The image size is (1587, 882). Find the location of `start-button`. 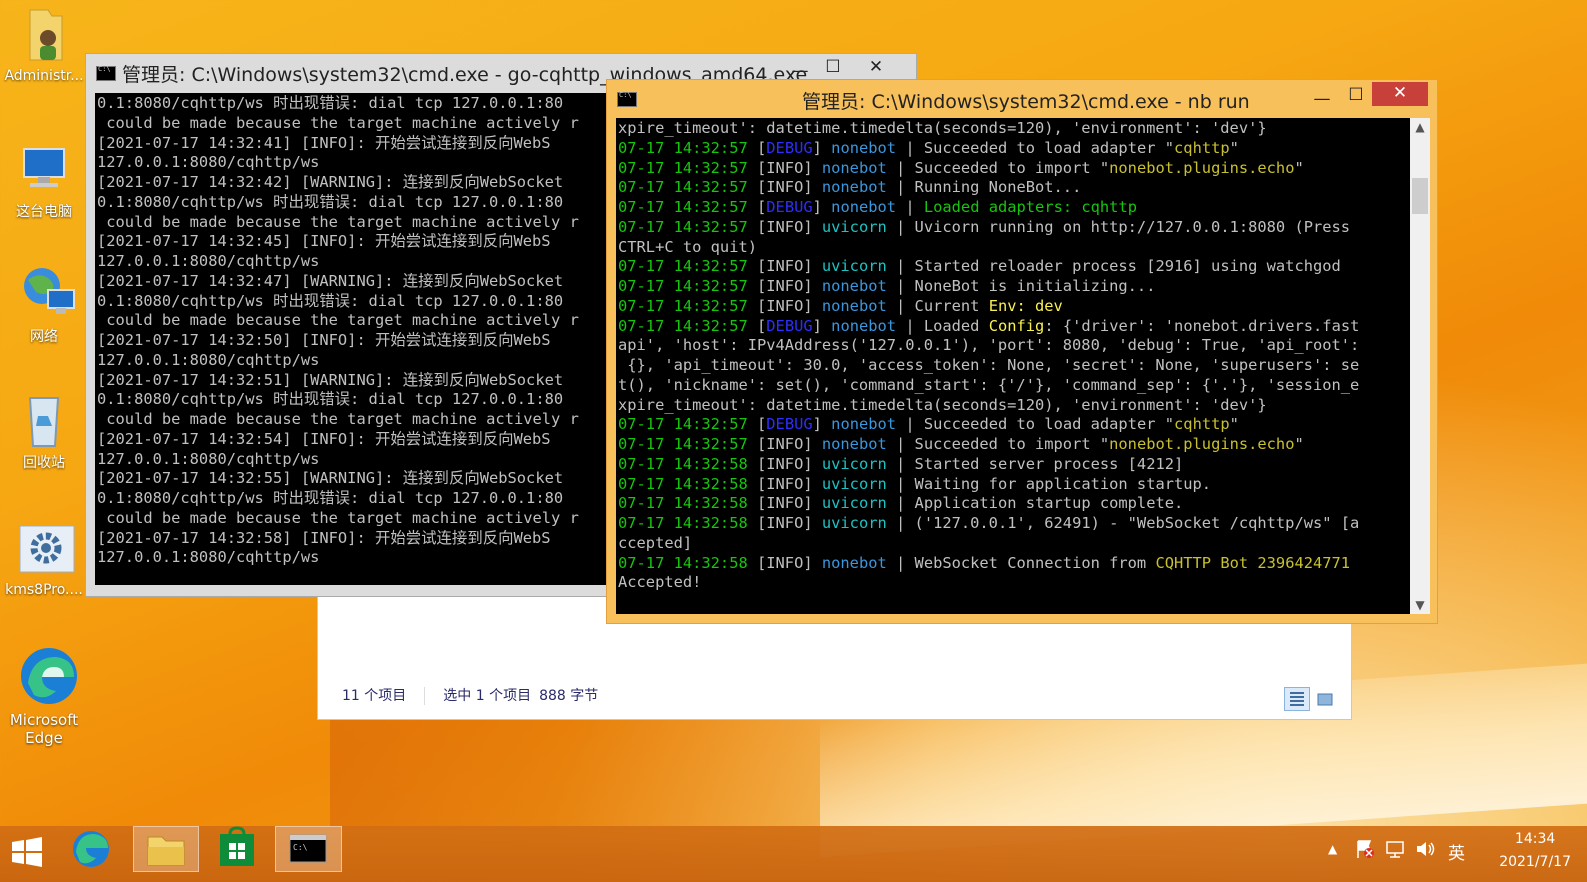

start-button is located at coordinates (28, 855).